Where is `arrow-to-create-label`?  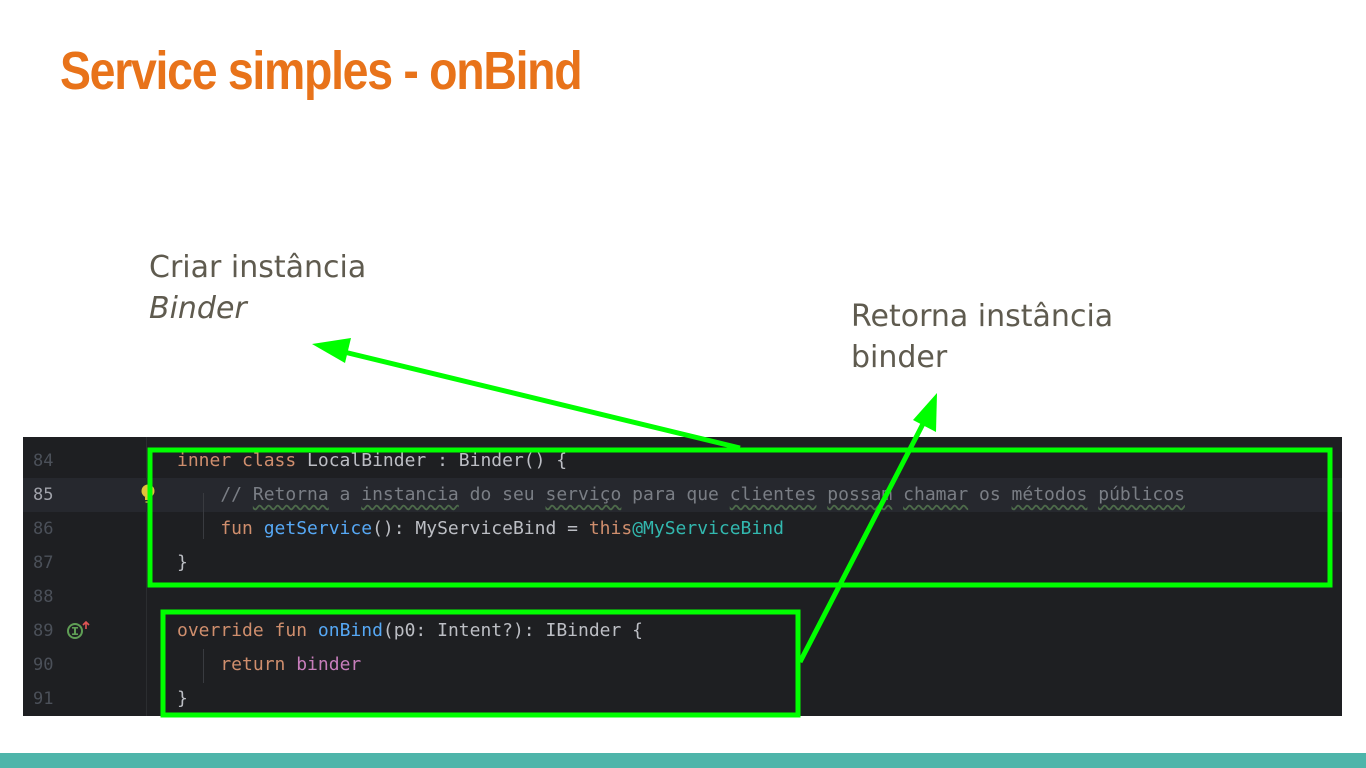
arrow-to-create-label is located at coordinates (540, 399).